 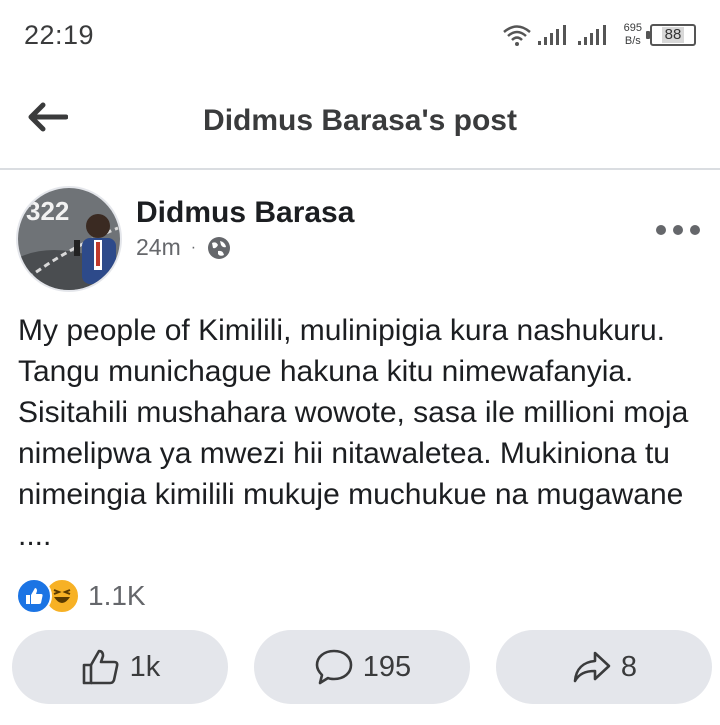 What do you see at coordinates (219, 247) in the screenshot?
I see `globe-icon` at bounding box center [219, 247].